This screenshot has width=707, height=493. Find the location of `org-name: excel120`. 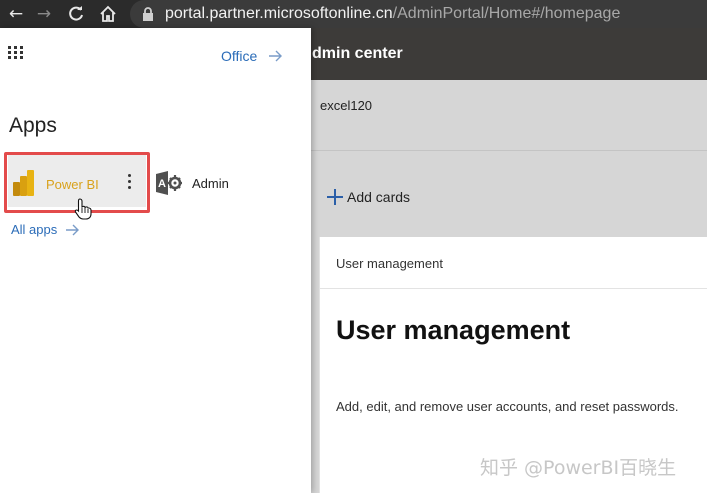

org-name: excel120 is located at coordinates (346, 105).